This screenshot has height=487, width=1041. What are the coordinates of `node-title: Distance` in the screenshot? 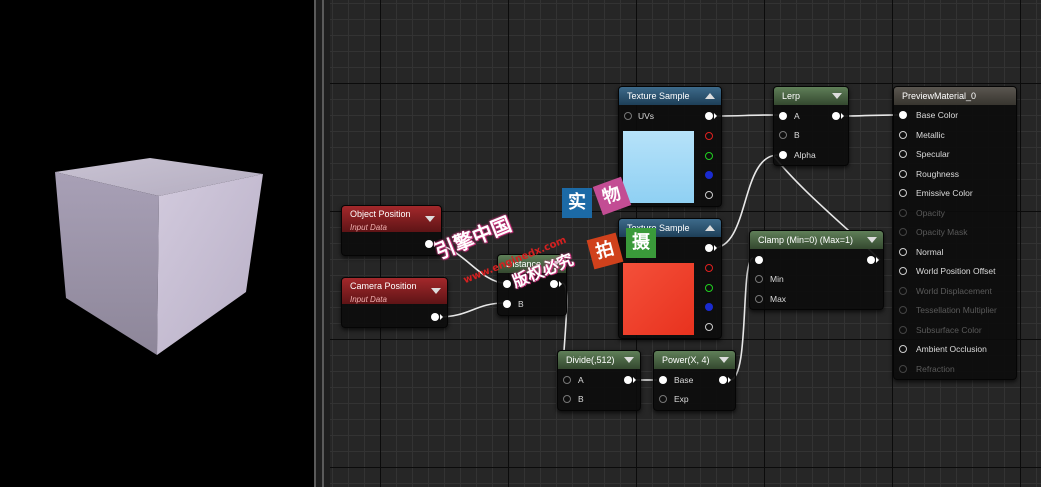 It's located at (524, 264).